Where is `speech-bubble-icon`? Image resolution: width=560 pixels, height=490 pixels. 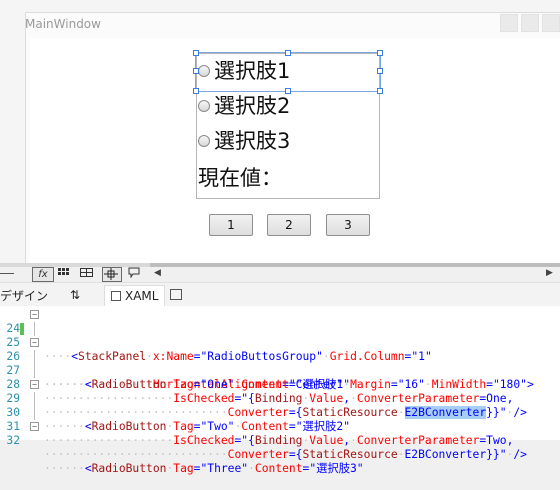 speech-bubble-icon is located at coordinates (135, 273).